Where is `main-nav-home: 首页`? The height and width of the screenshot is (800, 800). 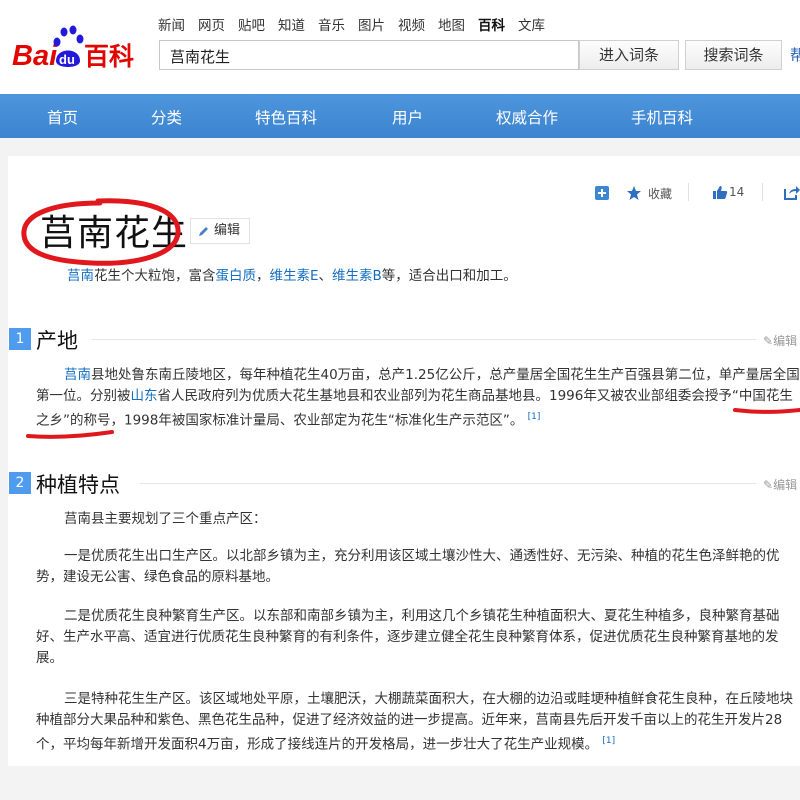
main-nav-home: 首页 is located at coordinates (62, 117).